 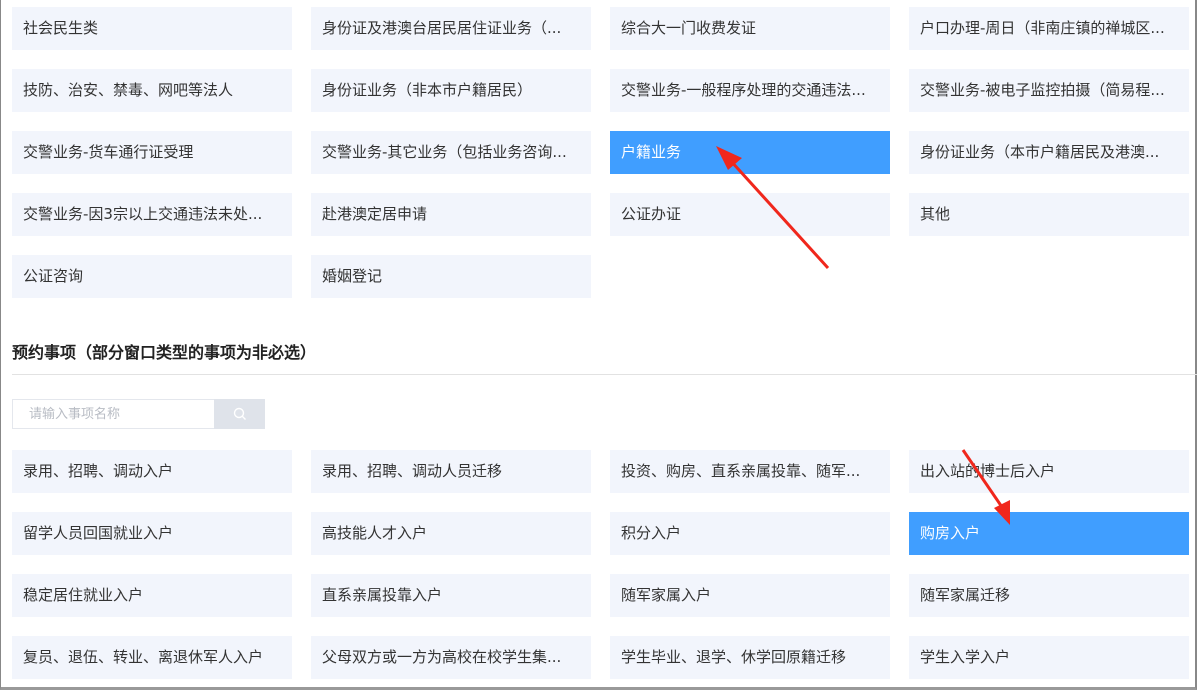 What do you see at coordinates (1049, 471) in the screenshot?
I see `matter-option: 出入站的博士后入户` at bounding box center [1049, 471].